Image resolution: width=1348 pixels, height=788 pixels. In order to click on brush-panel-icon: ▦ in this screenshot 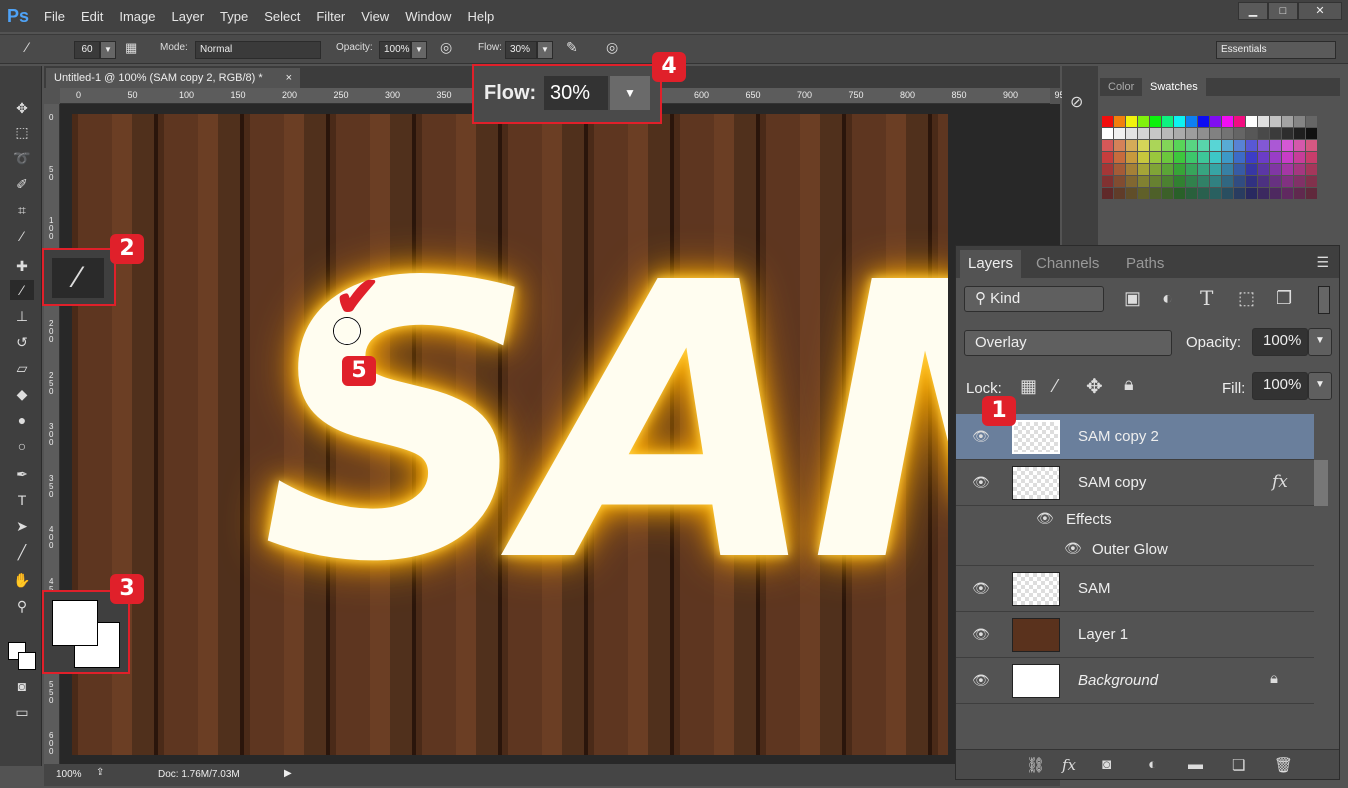, I will do `click(131, 48)`.